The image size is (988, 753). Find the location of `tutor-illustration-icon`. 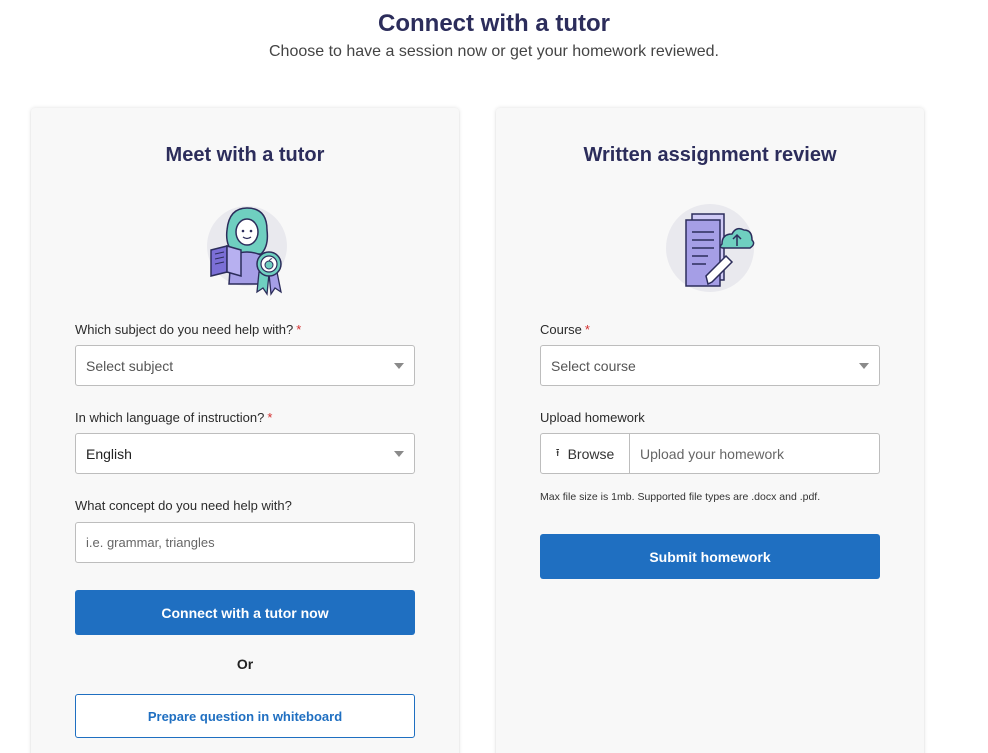

tutor-illustration-icon is located at coordinates (245, 248).